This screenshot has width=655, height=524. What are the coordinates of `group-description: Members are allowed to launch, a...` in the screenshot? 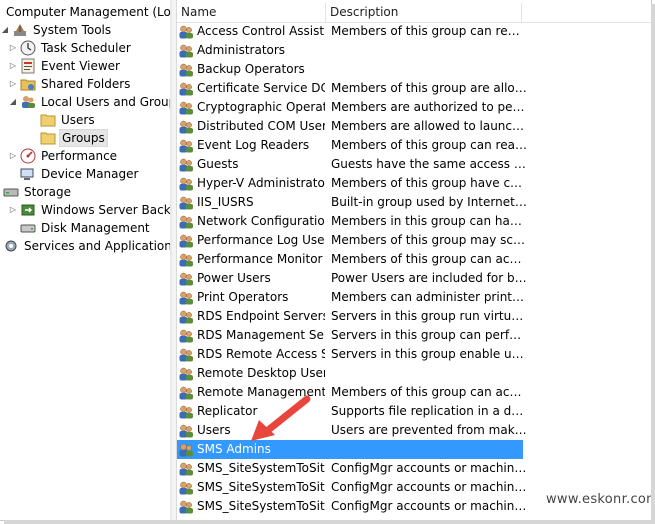 It's located at (429, 126).